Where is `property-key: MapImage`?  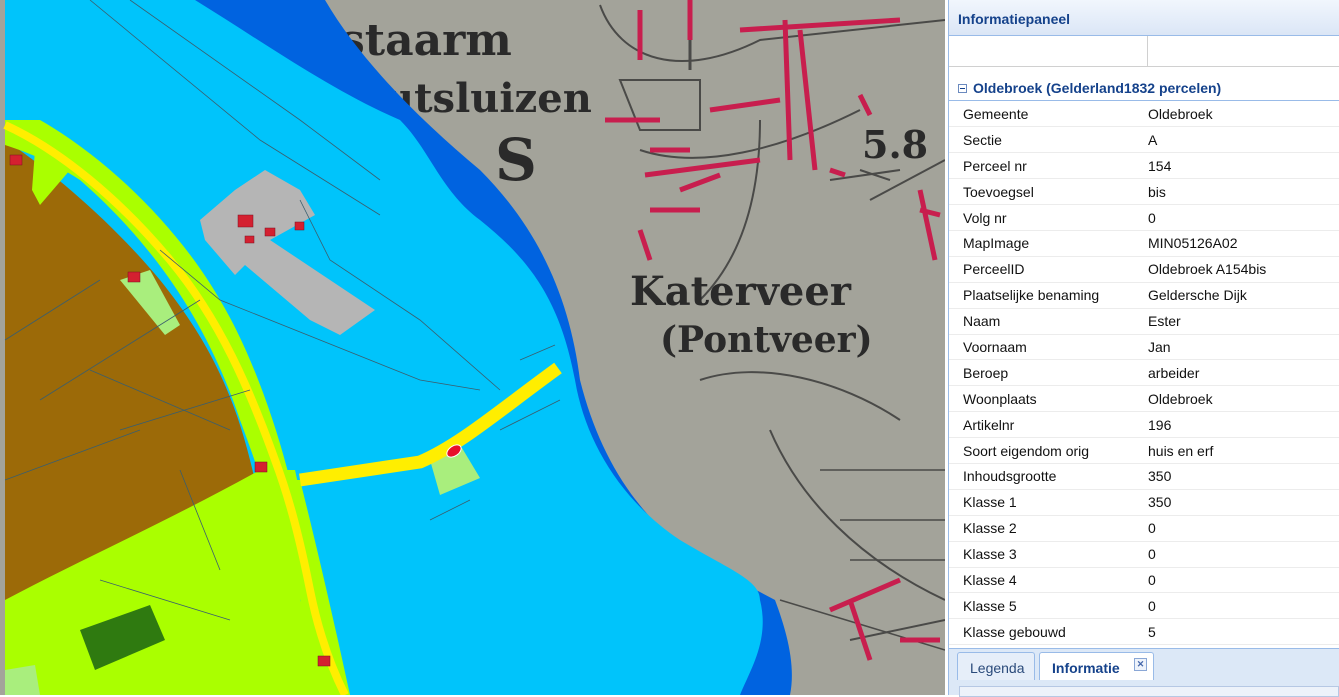 property-key: MapImage is located at coordinates (1045, 243).